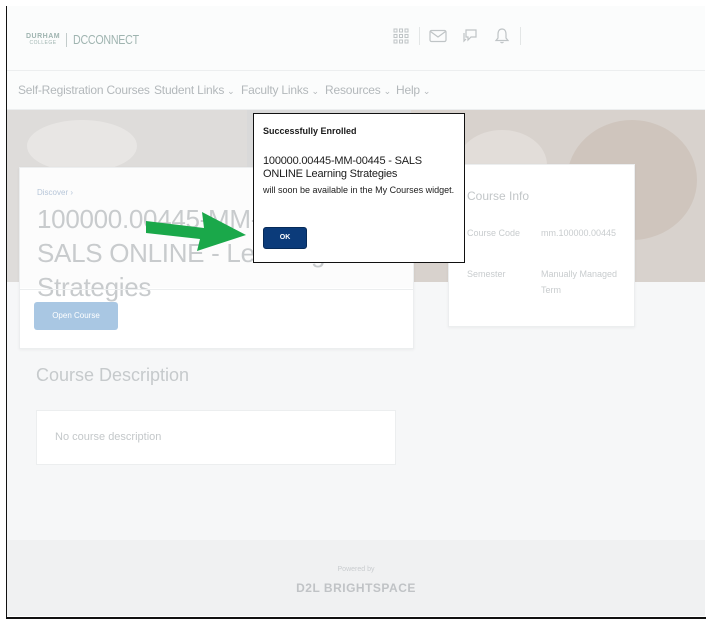 The image size is (707, 619). Describe the element at coordinates (579, 233) in the screenshot. I see `course-code-value: mm.100000.00445` at that location.